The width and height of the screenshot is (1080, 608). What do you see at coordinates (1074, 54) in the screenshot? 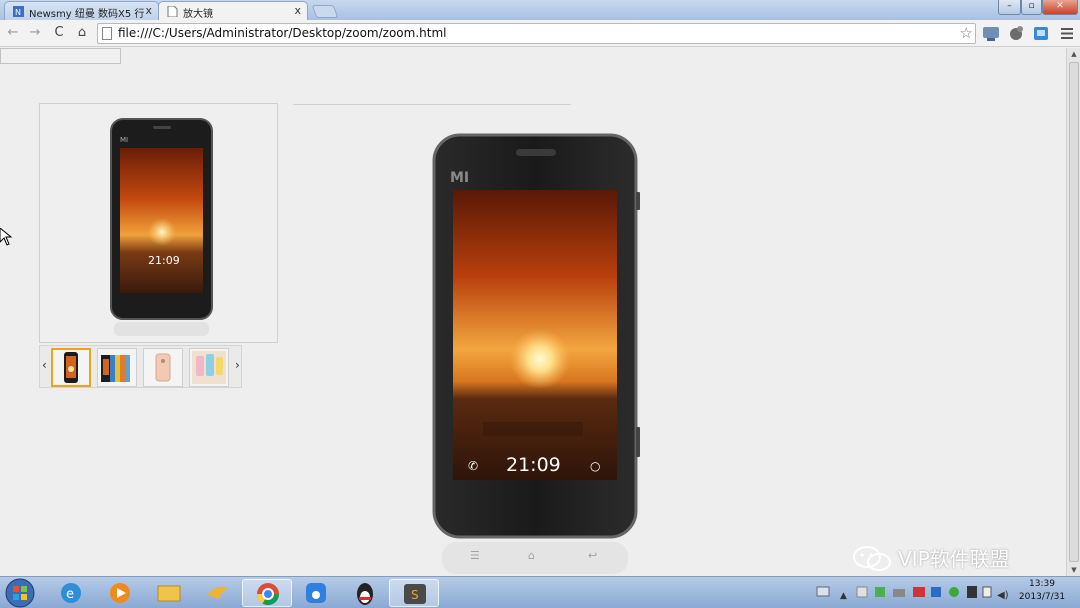
I see `scroll-up-icon: ▲` at bounding box center [1074, 54].